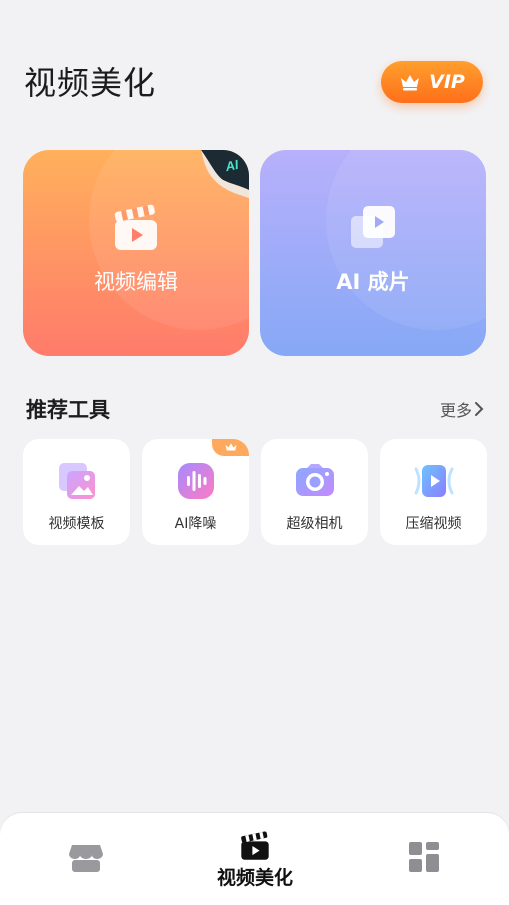 Image resolution: width=509 pixels, height=905 pixels. What do you see at coordinates (254, 878) in the screenshot?
I see `tab-video-label: 视频美化` at bounding box center [254, 878].